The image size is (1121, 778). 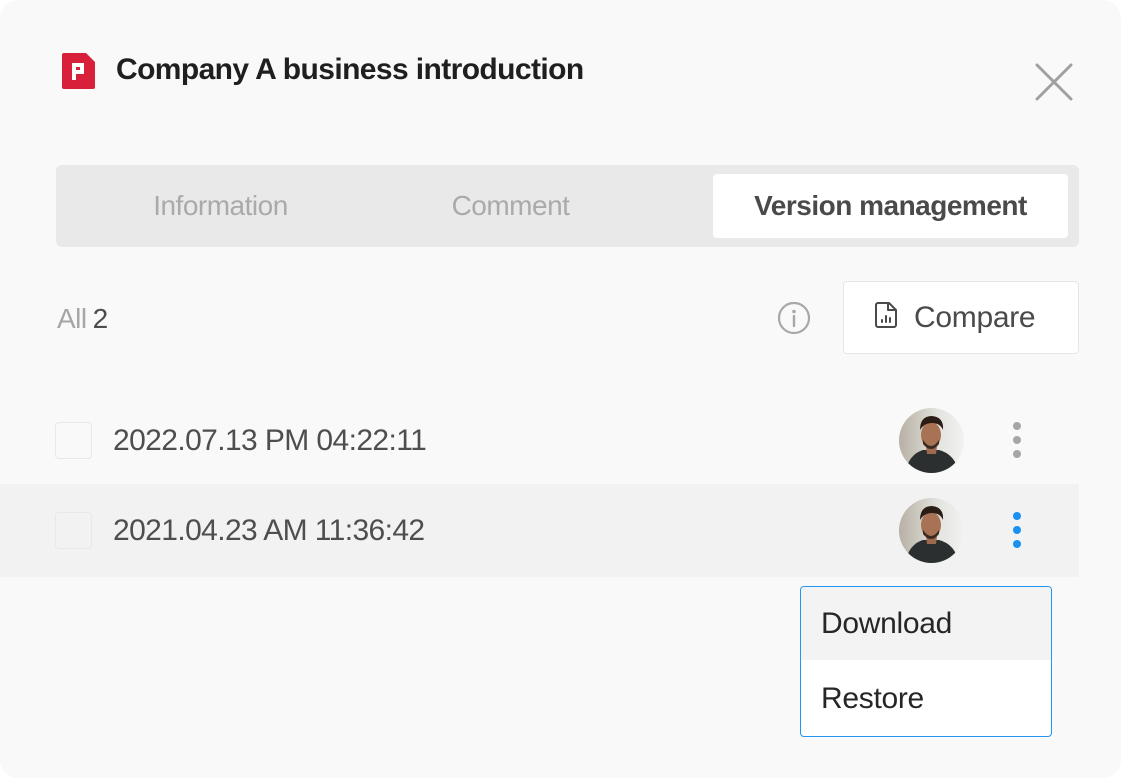 What do you see at coordinates (890, 206) in the screenshot?
I see `tab-version-management: Version management` at bounding box center [890, 206].